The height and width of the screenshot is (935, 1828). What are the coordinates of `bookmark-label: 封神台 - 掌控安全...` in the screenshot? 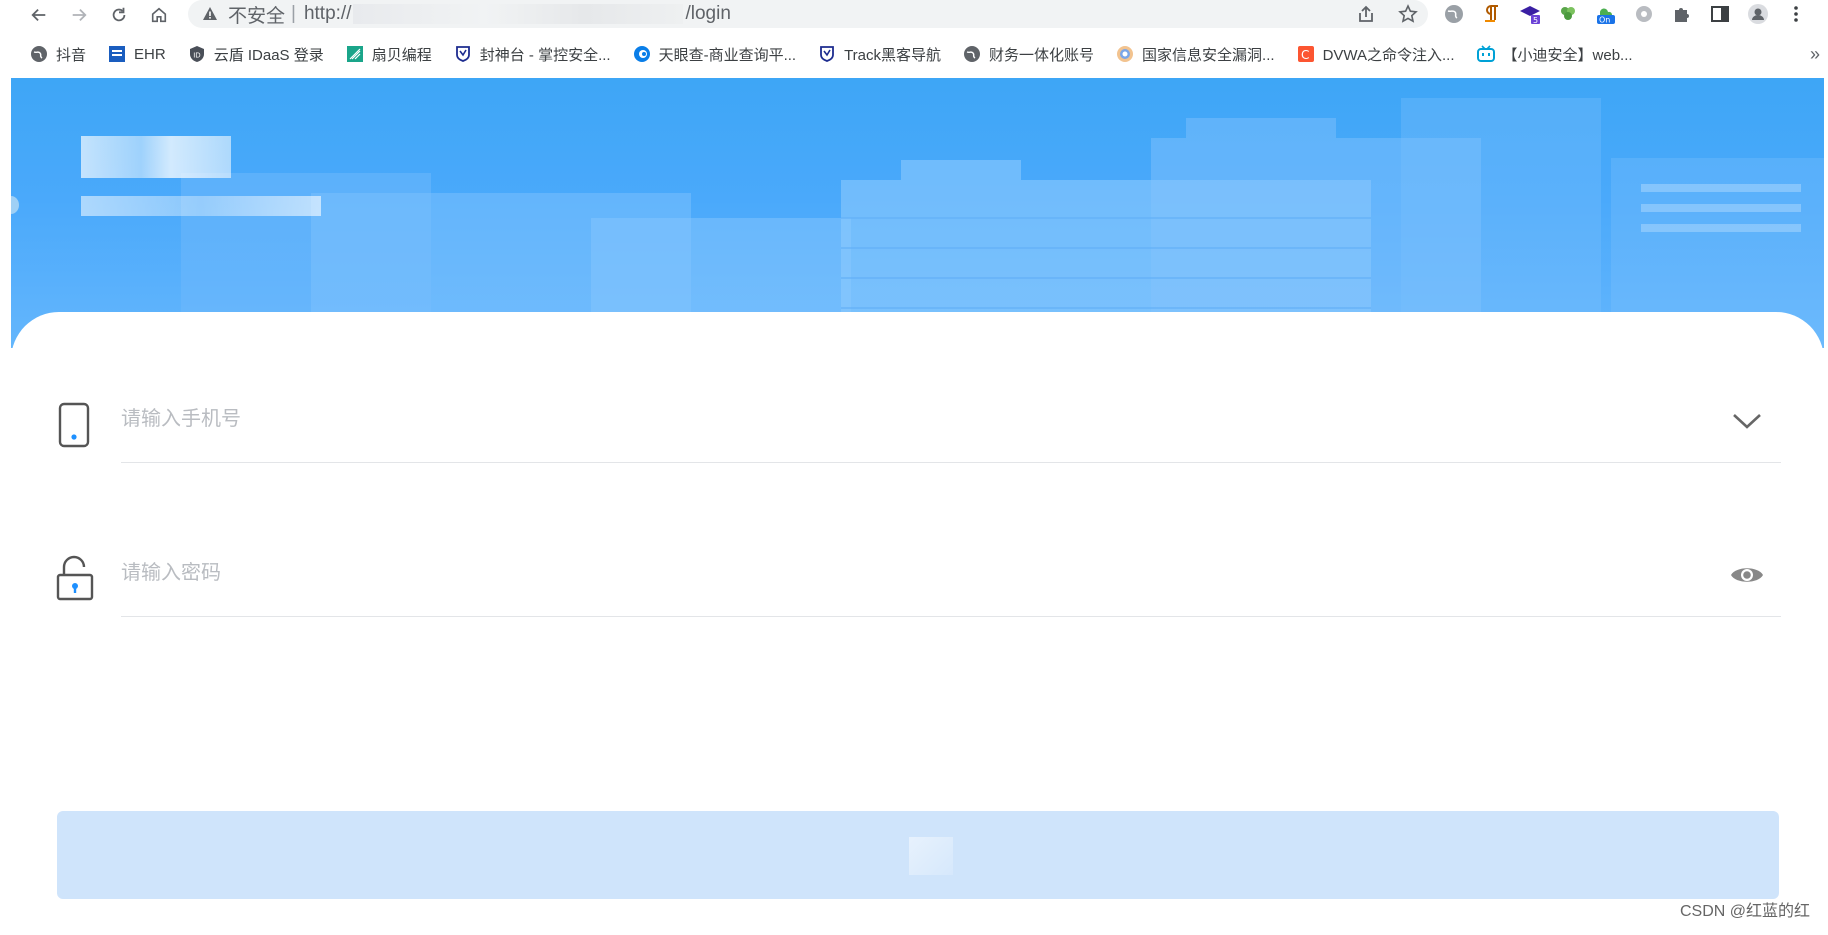 It's located at (545, 55).